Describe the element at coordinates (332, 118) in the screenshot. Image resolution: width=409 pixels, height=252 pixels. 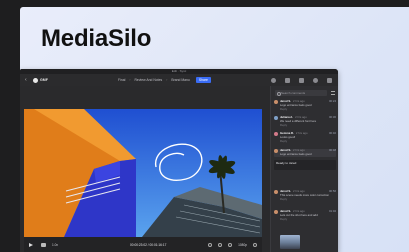
I see `comment-timecode: 00:30` at that location.